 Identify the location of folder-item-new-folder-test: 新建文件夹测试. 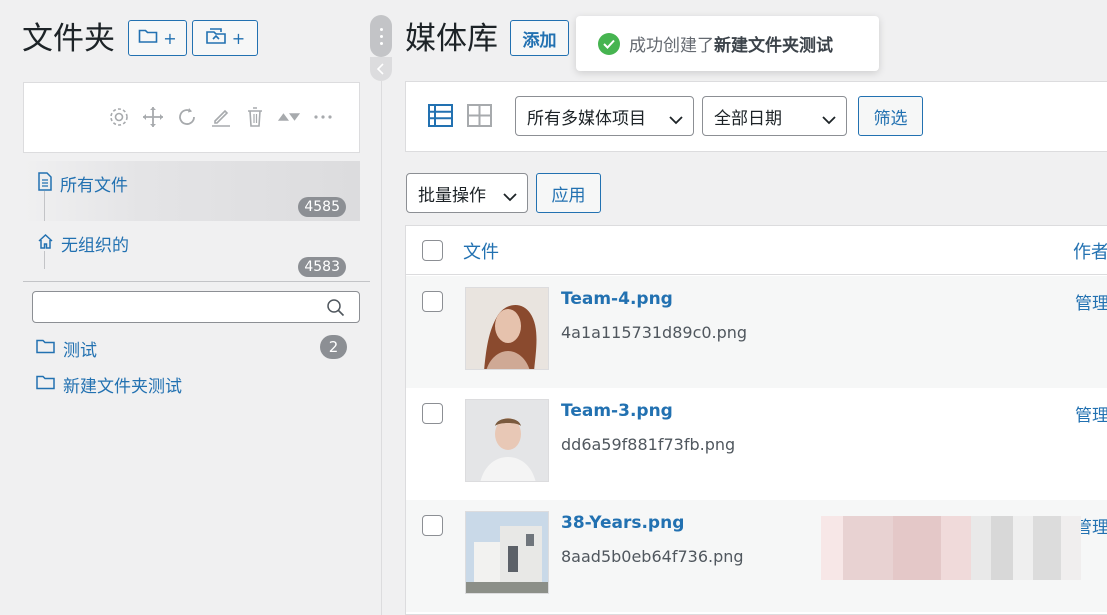
(109, 384).